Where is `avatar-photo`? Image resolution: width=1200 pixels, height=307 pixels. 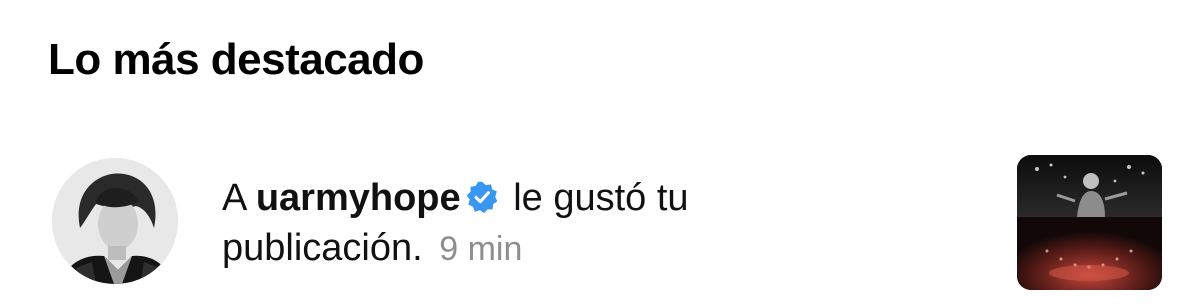
avatar-photo is located at coordinates (115, 221).